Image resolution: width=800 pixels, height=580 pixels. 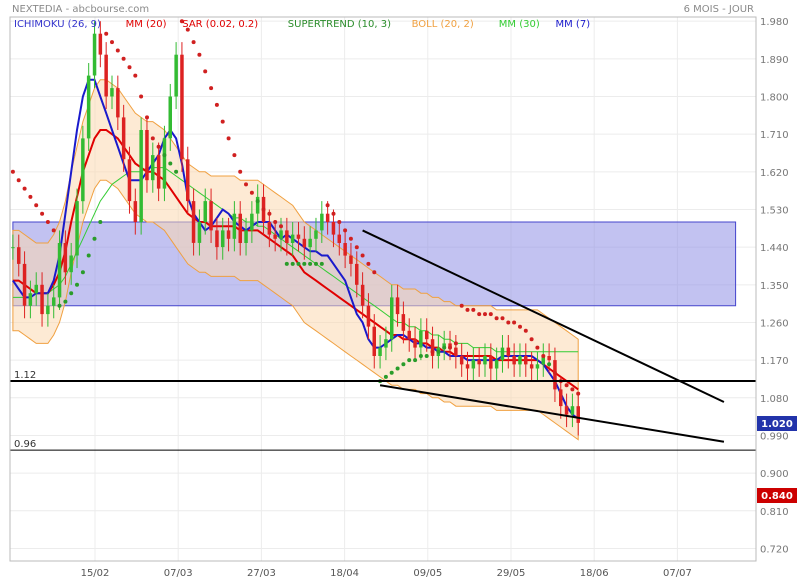 What do you see at coordinates (677, 573) in the screenshot?
I see `x-tick-label: 07/07` at bounding box center [677, 573].